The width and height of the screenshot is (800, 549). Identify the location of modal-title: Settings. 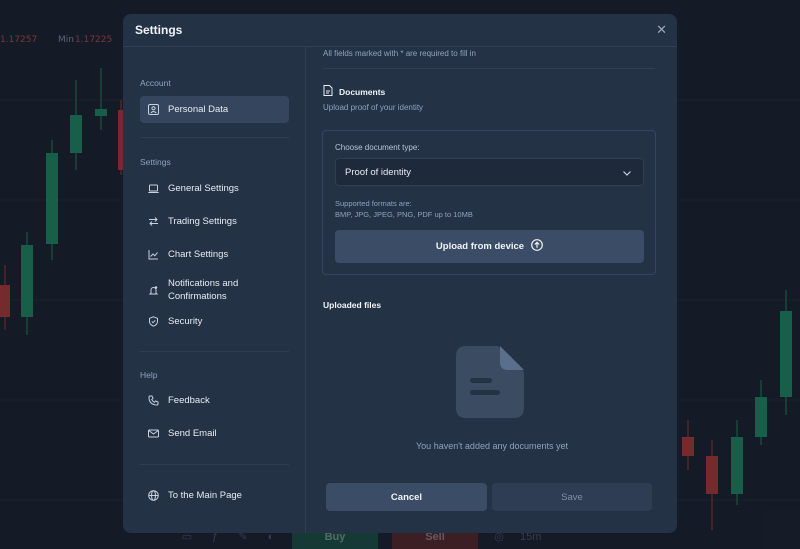
(159, 30).